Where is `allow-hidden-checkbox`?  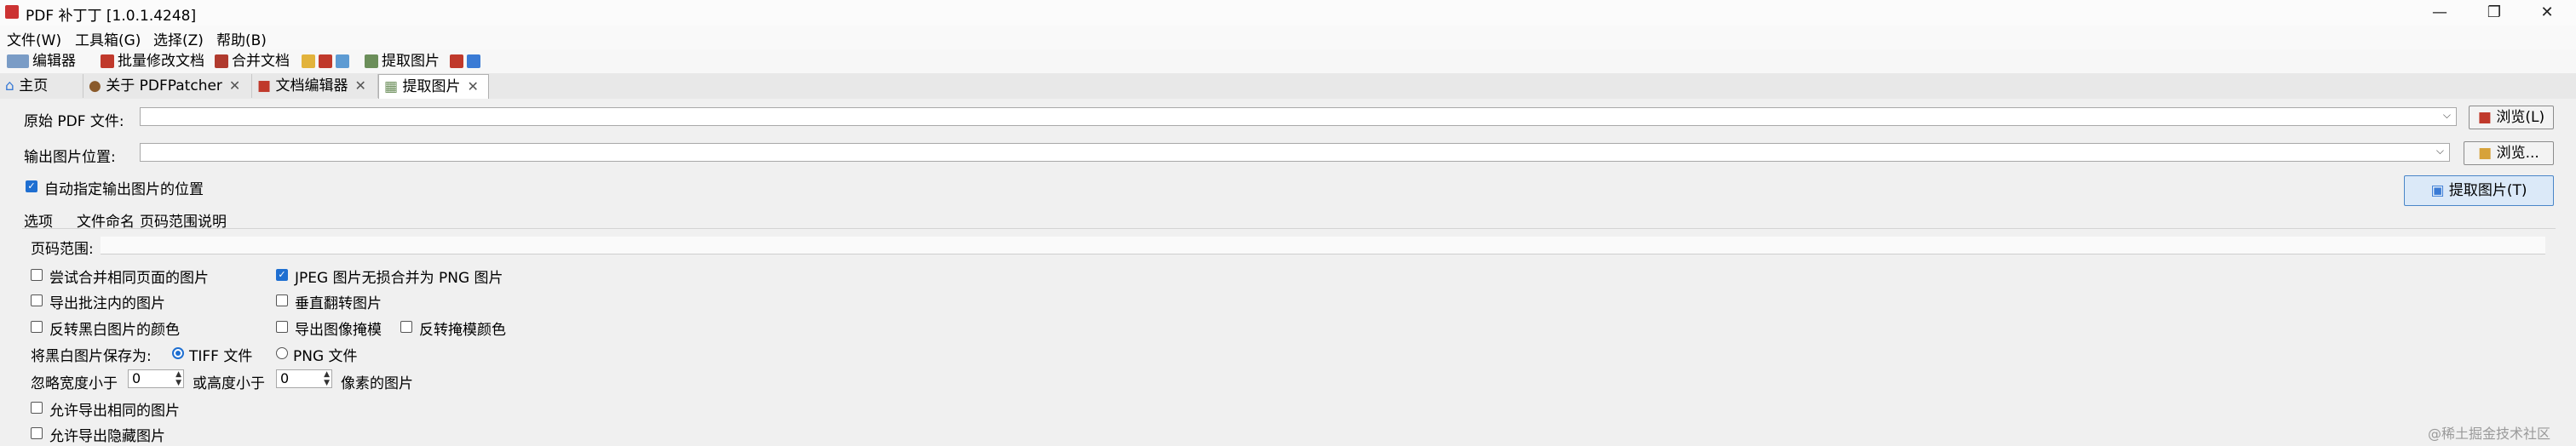
allow-hidden-checkbox is located at coordinates (37, 433).